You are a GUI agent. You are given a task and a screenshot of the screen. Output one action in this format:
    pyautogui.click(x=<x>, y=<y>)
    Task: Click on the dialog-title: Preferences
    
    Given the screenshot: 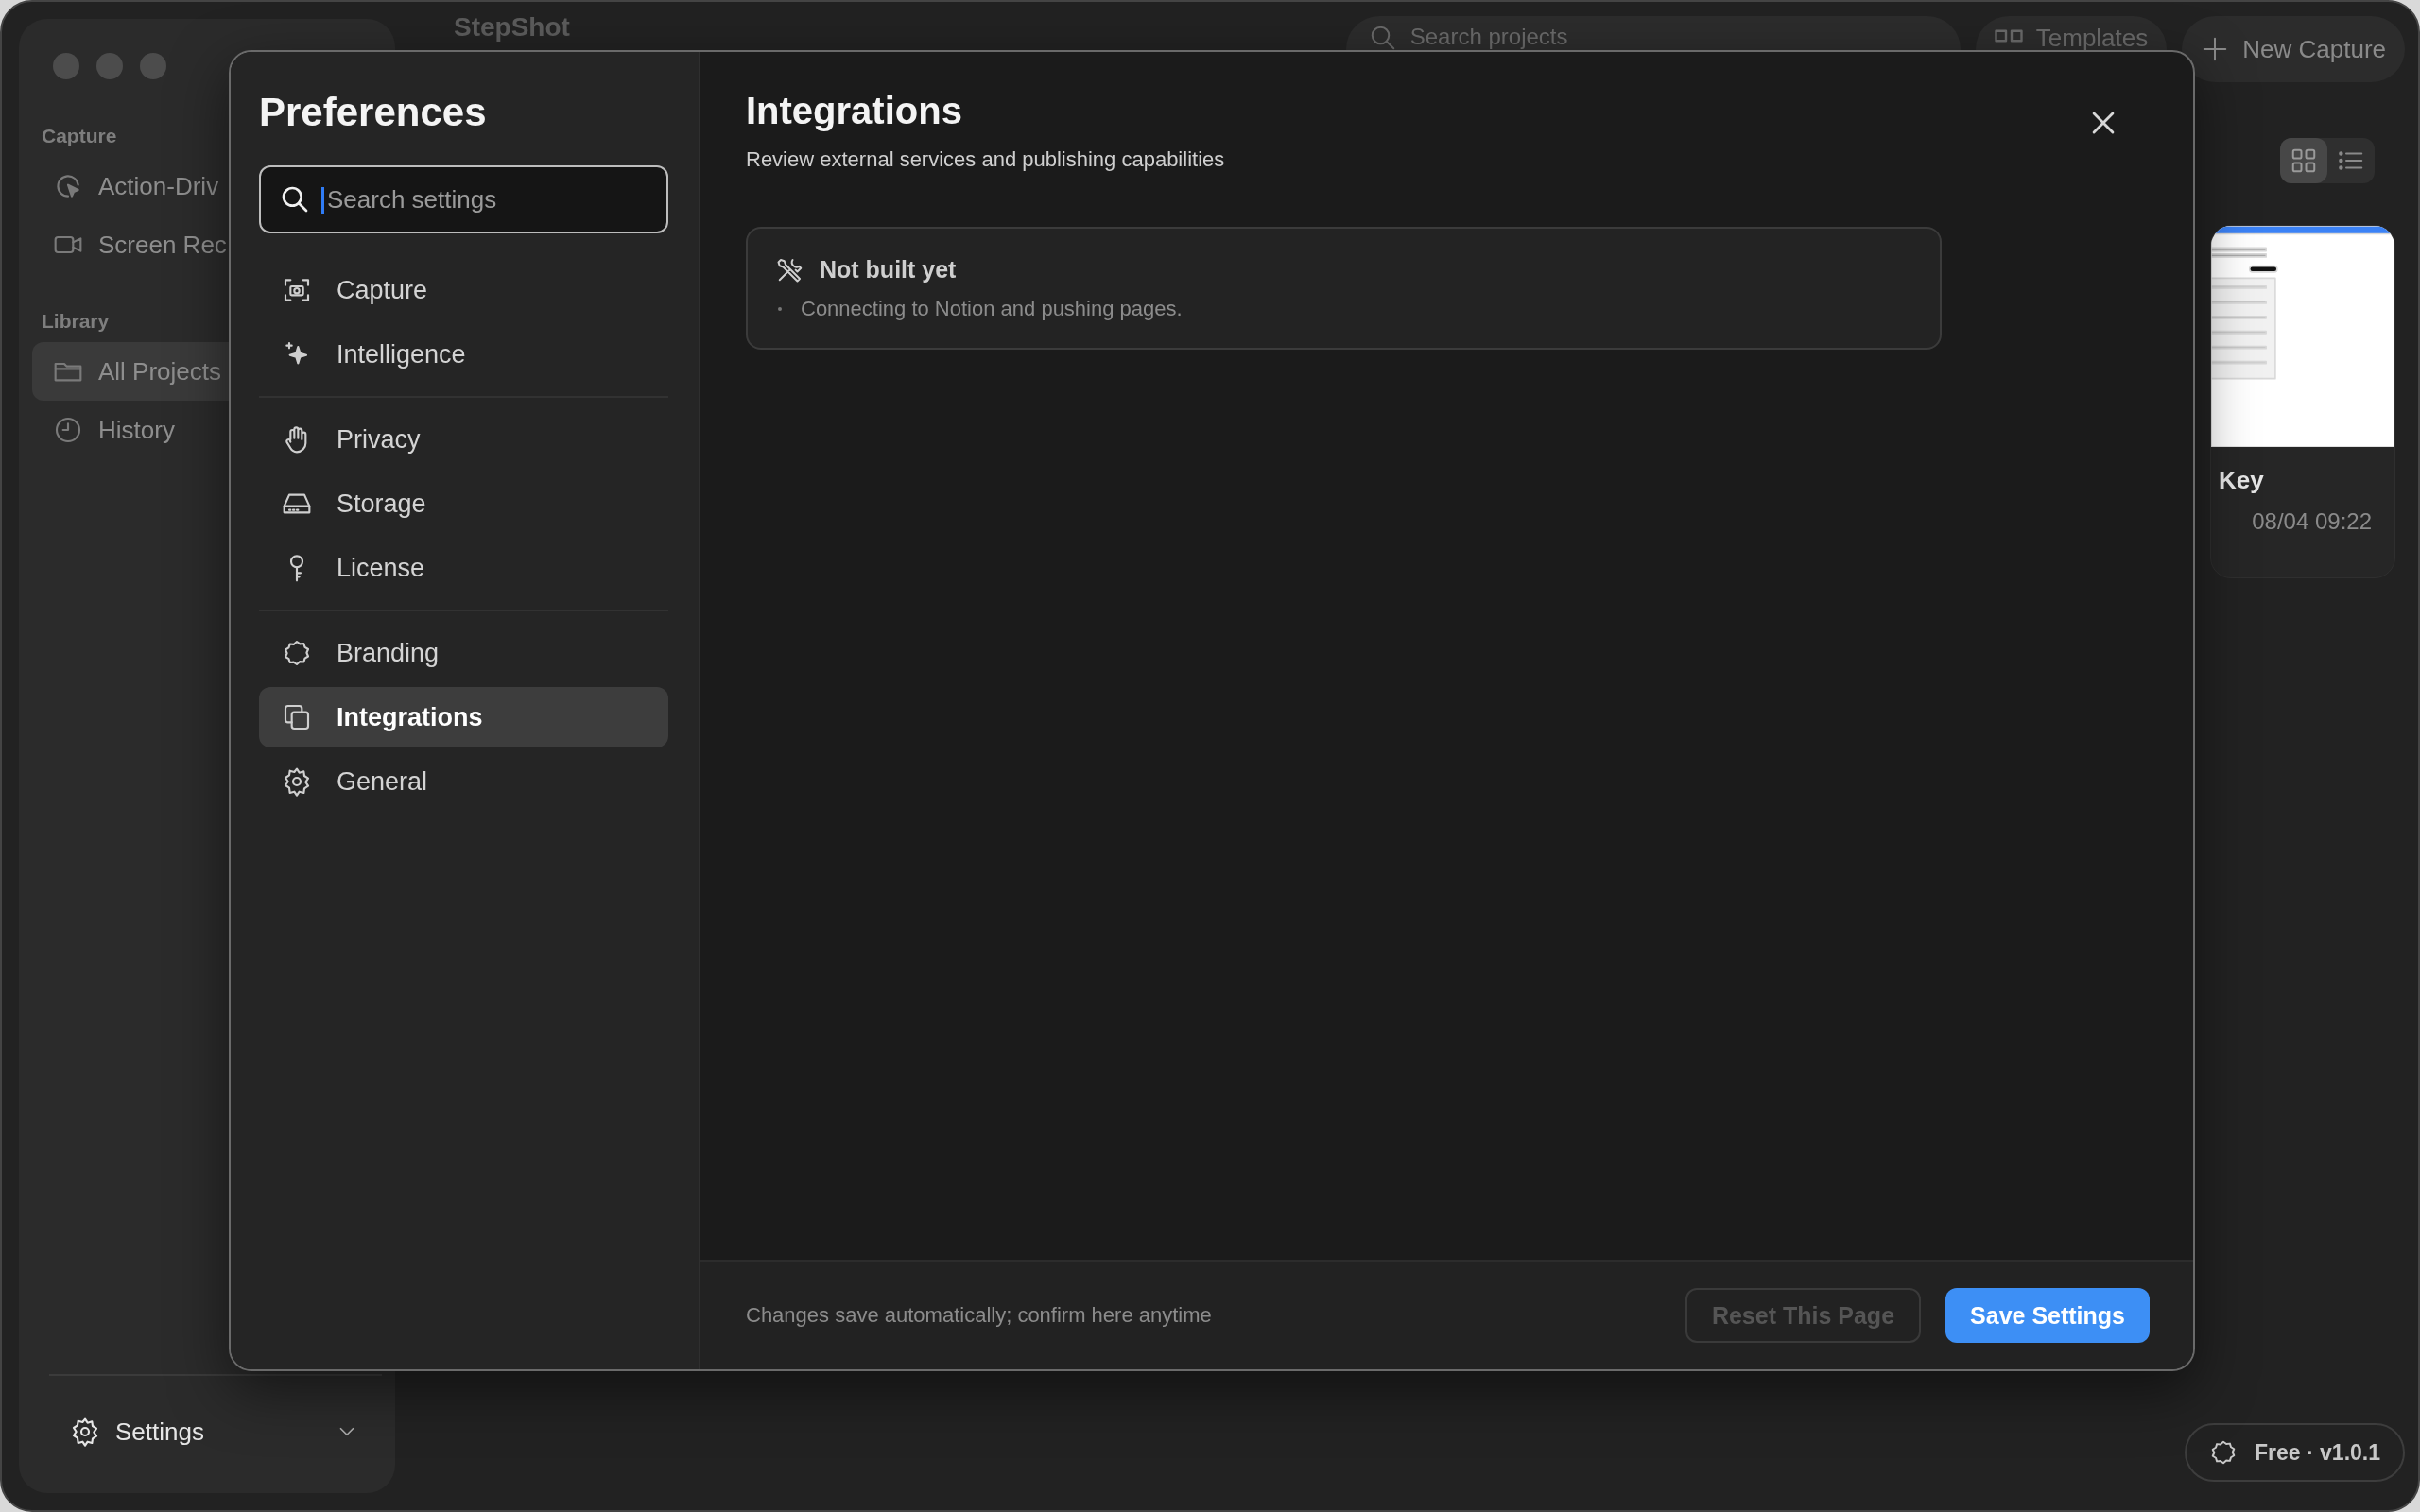 What is the action you would take?
    pyautogui.click(x=373, y=112)
    